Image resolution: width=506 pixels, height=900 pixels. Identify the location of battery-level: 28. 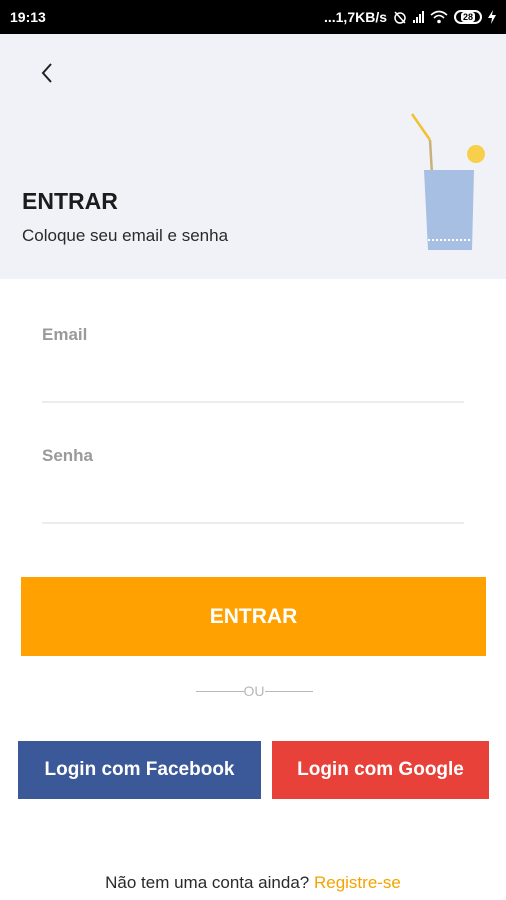
(467, 17).